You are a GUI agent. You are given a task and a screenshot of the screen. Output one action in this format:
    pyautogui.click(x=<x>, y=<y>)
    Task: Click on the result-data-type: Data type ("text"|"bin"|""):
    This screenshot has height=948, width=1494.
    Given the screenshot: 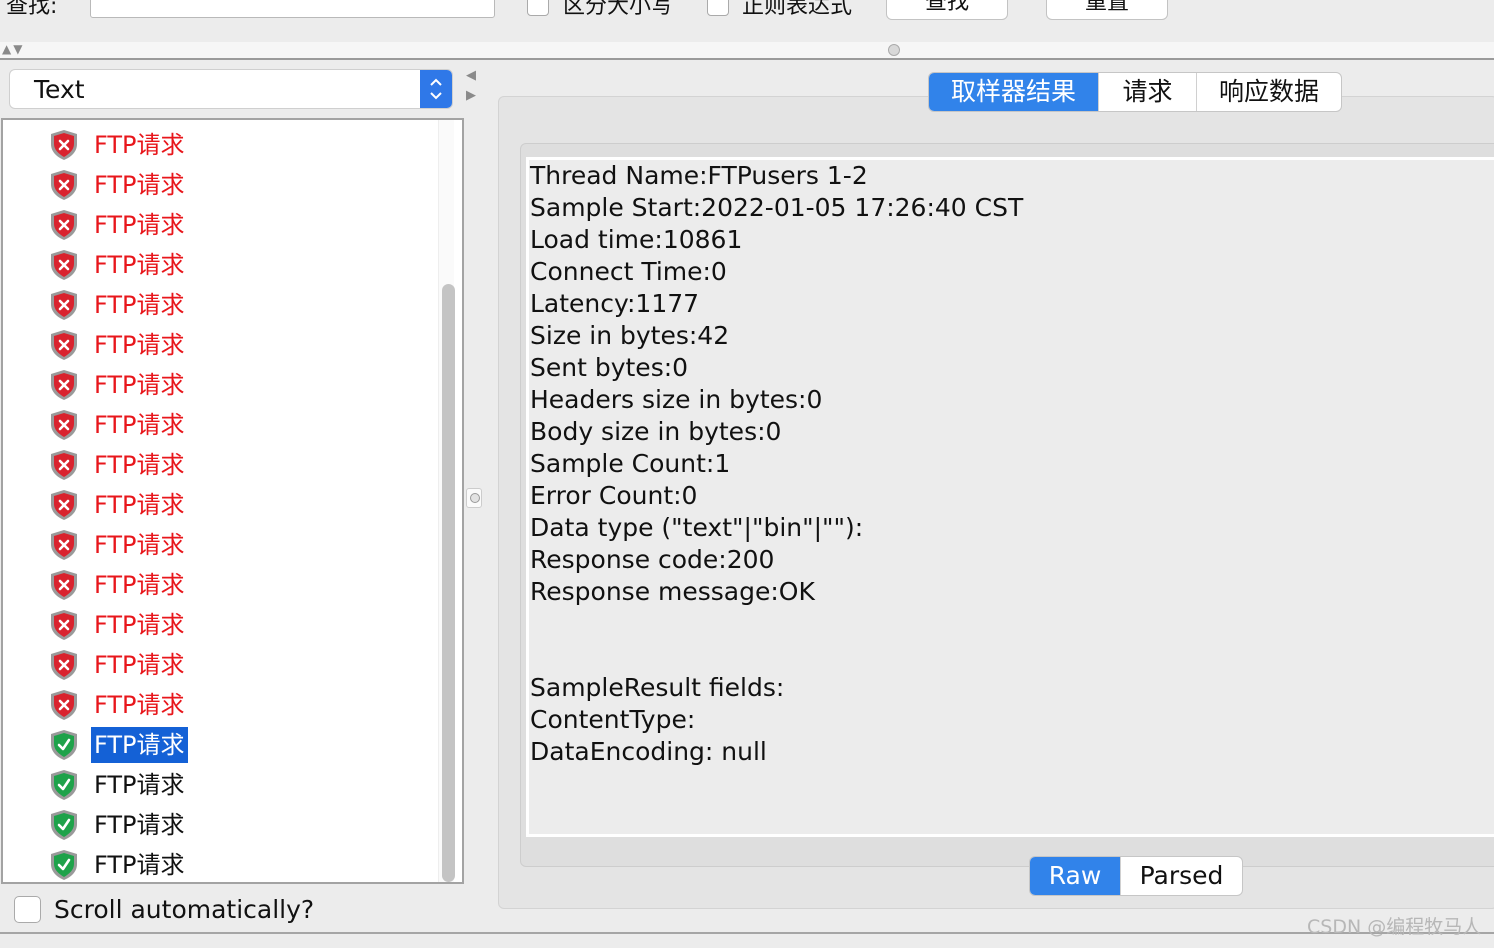 What is the action you would take?
    pyautogui.click(x=697, y=527)
    